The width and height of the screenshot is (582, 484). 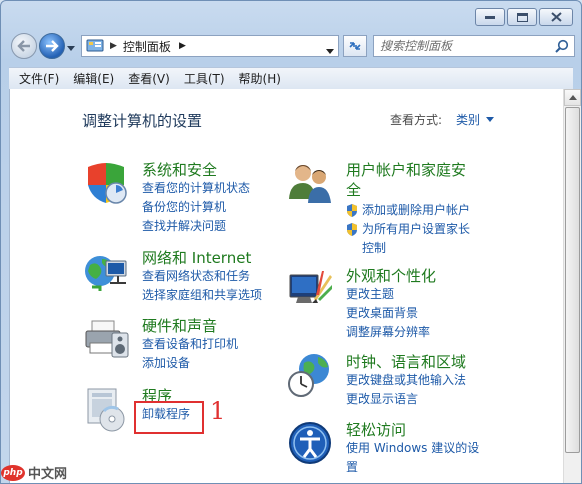 I want to click on page-title: 调整计算机的设置, so click(x=142, y=121).